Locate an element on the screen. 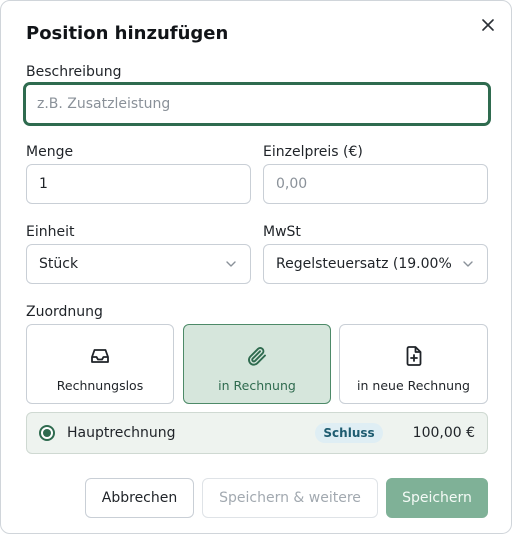 The height and width of the screenshot is (534, 512). close-icon is located at coordinates (488, 25).